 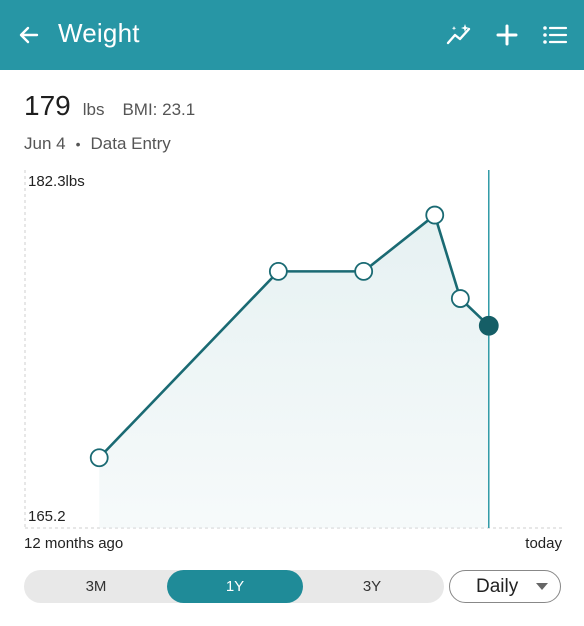 What do you see at coordinates (294, 144) in the screenshot?
I see `entry-meta: Jun 4 • Data Entry` at bounding box center [294, 144].